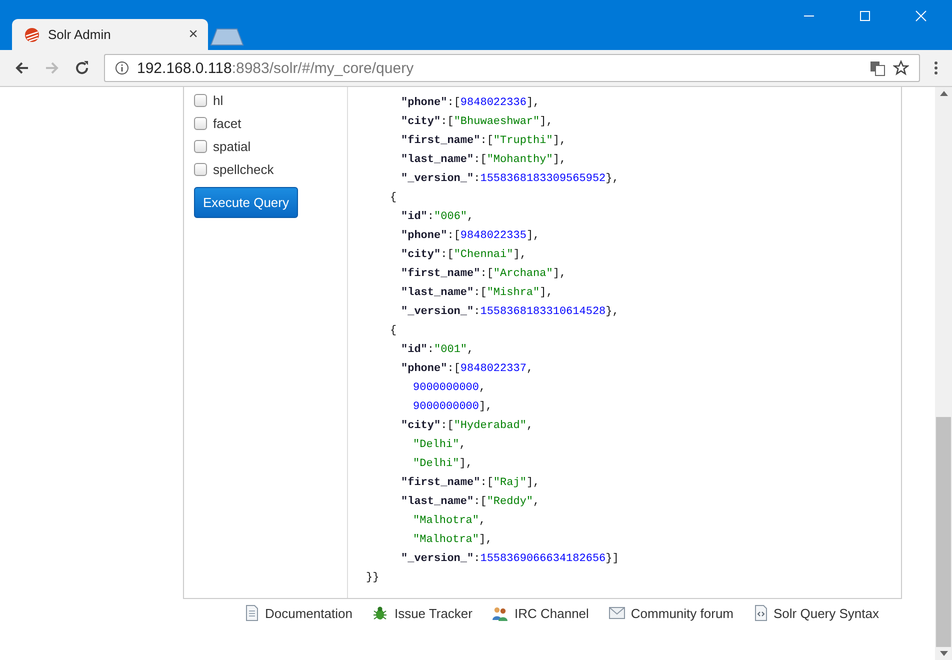  What do you see at coordinates (540, 613) in the screenshot?
I see `footer-link: IRC Channel` at bounding box center [540, 613].